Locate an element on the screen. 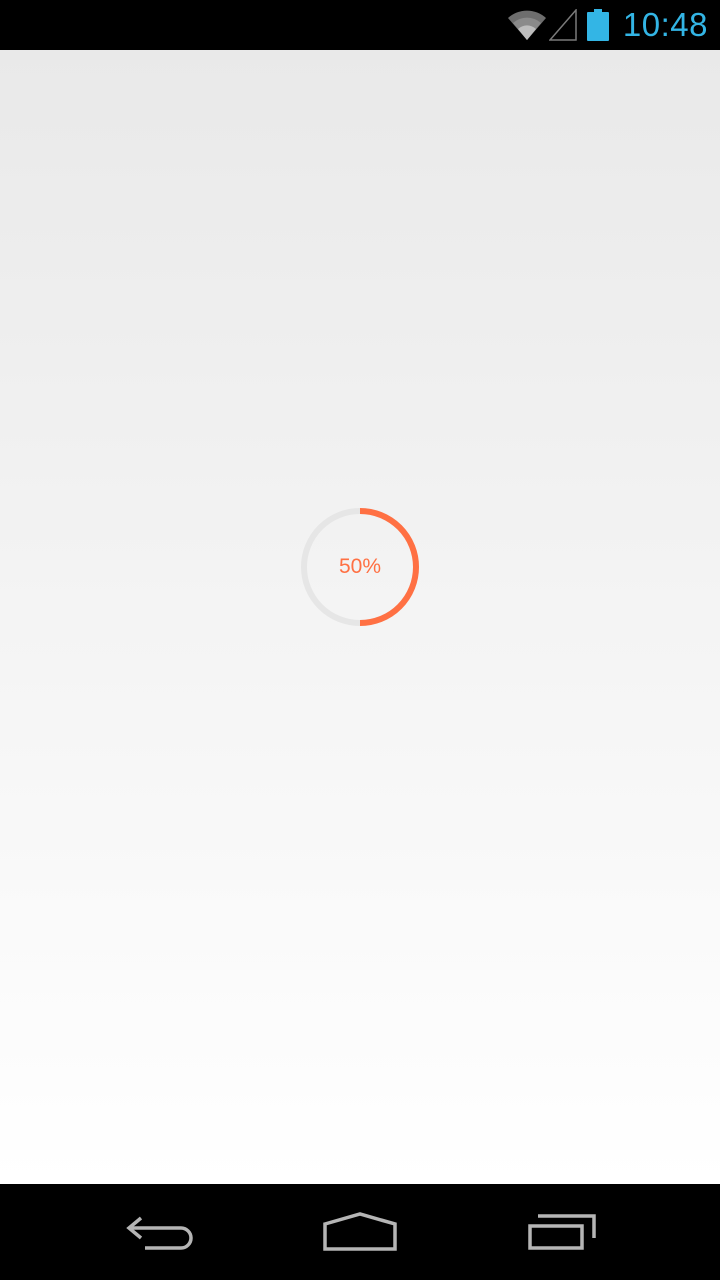  back-button is located at coordinates (160, 1232).